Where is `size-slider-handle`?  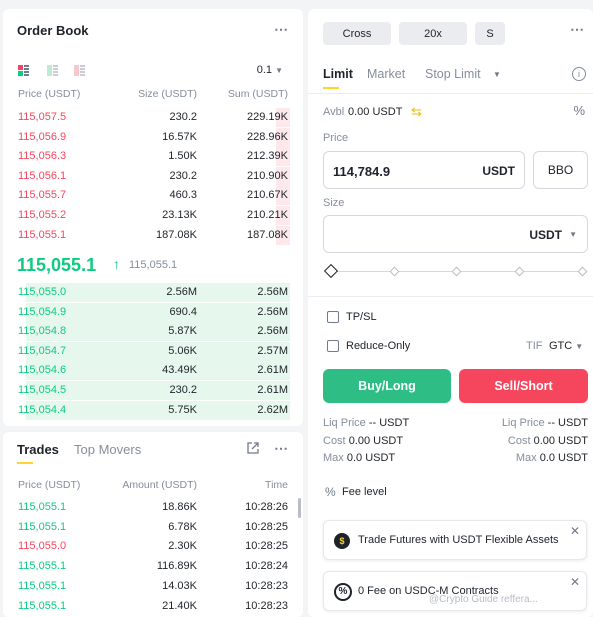
size-slider-handle is located at coordinates (331, 271).